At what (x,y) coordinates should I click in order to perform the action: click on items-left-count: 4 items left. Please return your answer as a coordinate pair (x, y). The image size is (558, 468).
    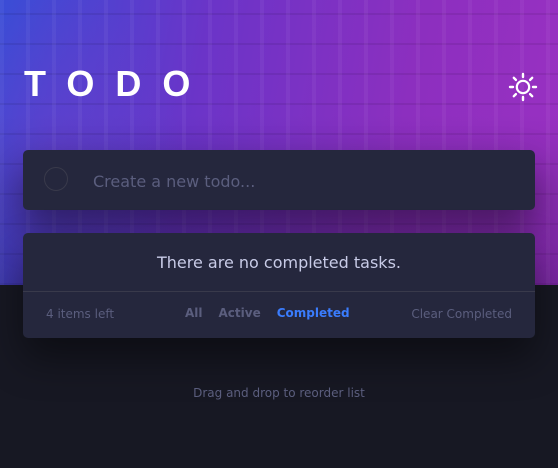
    Looking at the image, I should click on (80, 314).